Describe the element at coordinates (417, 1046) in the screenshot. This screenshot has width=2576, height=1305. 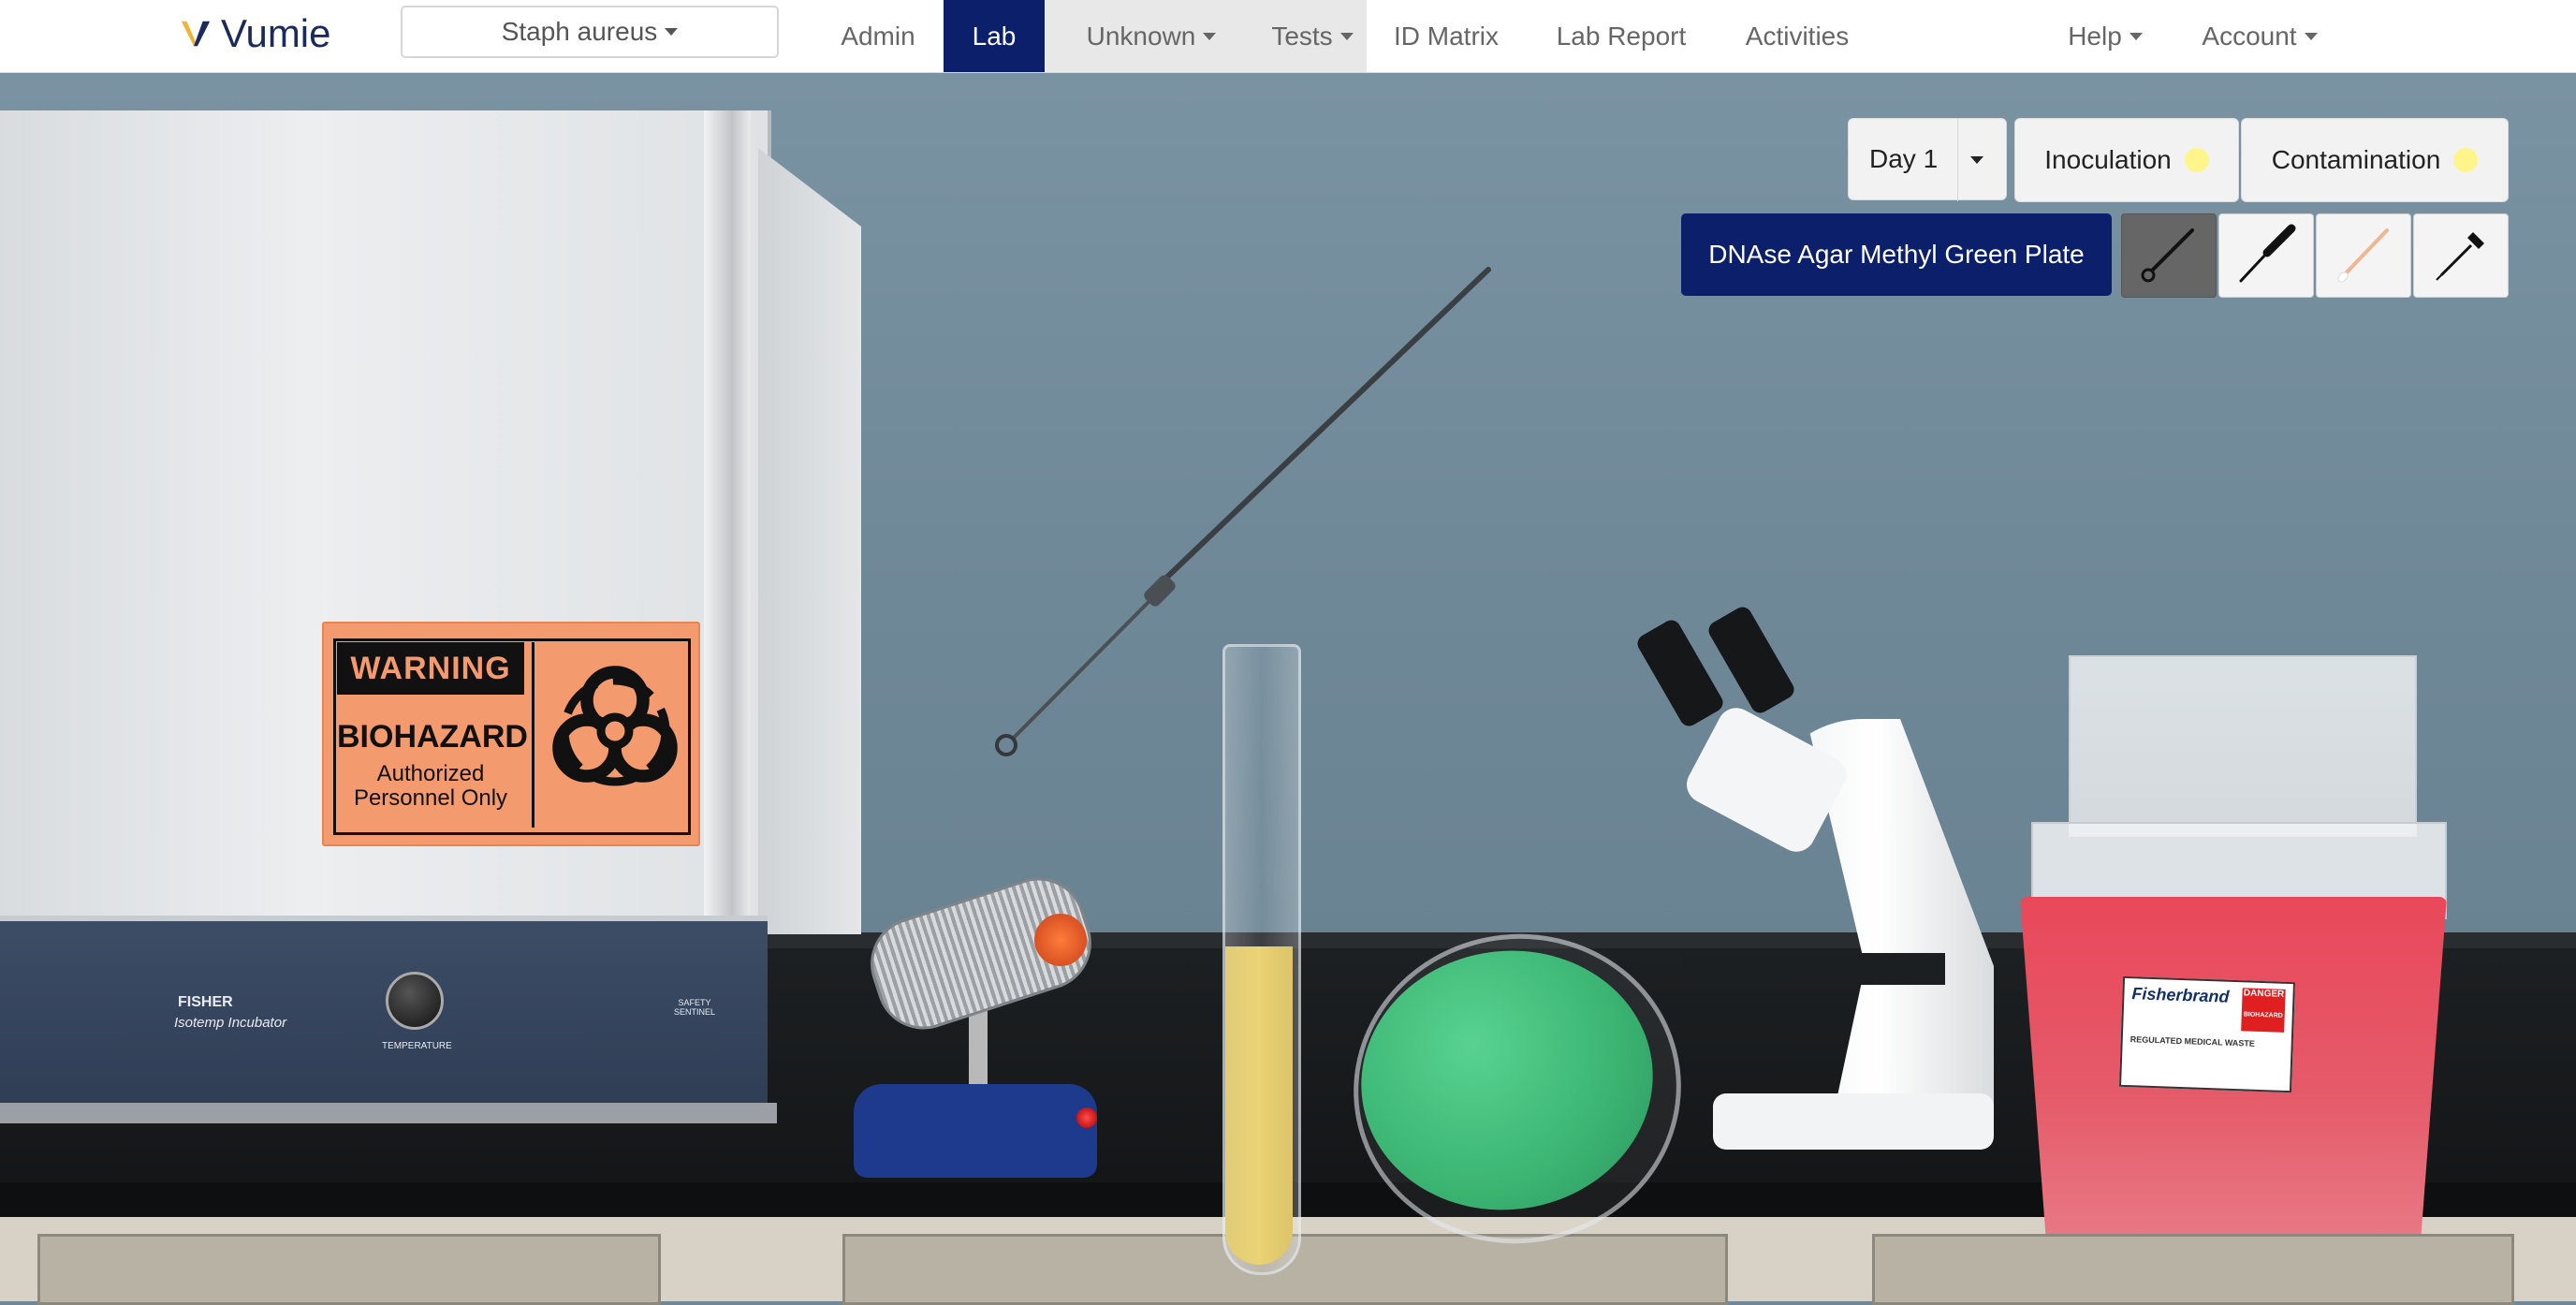
I see `temperature-label: TEMPERATURE` at that location.